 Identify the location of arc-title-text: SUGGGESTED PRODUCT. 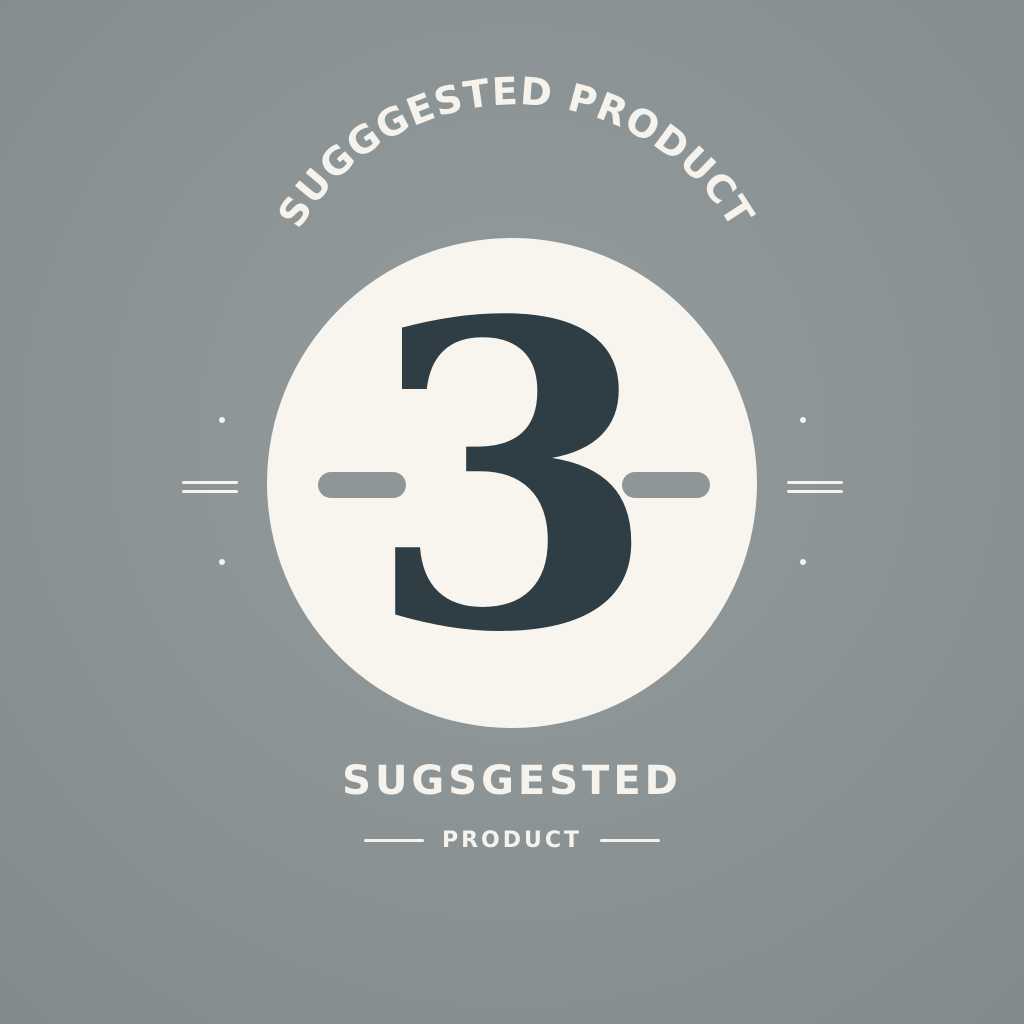
(515, 152).